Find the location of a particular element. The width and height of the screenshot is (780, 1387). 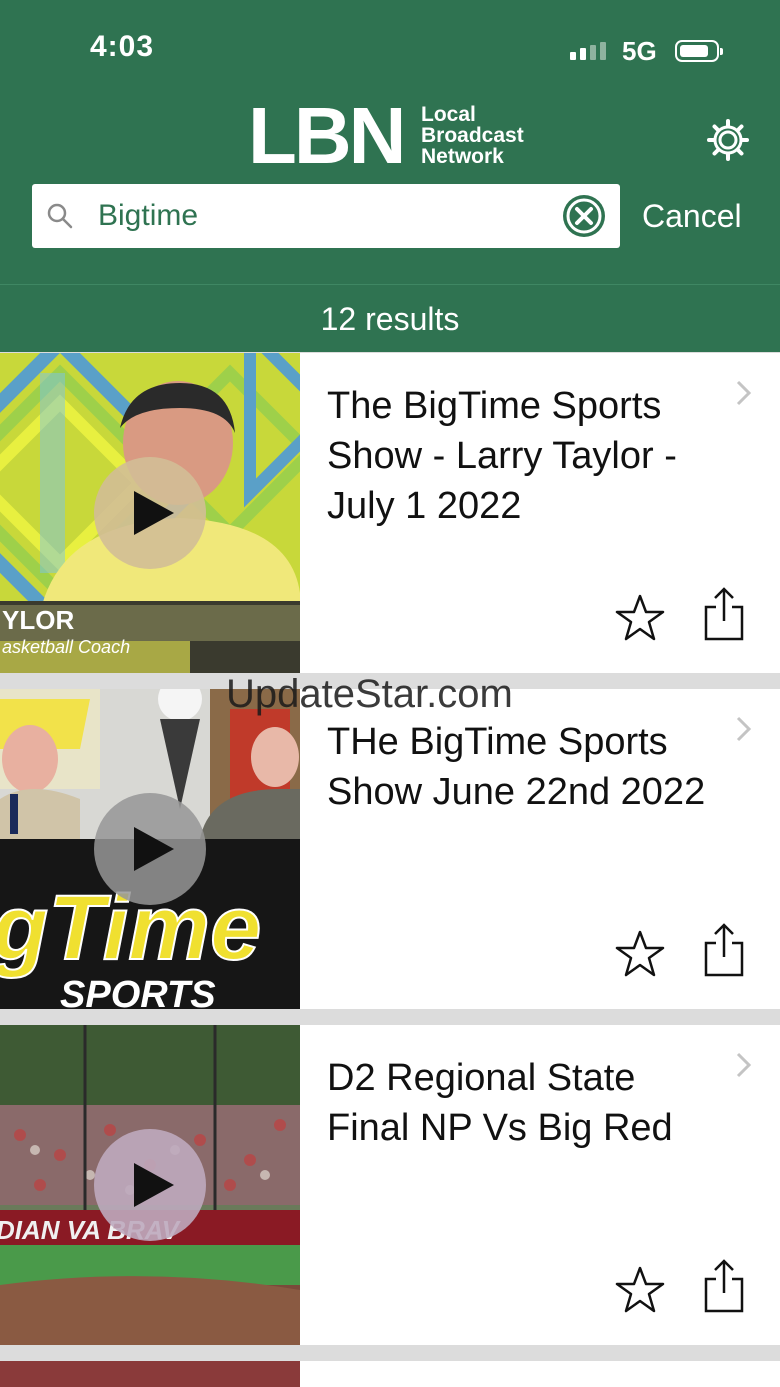

status-time: 4:03 is located at coordinates (122, 46).